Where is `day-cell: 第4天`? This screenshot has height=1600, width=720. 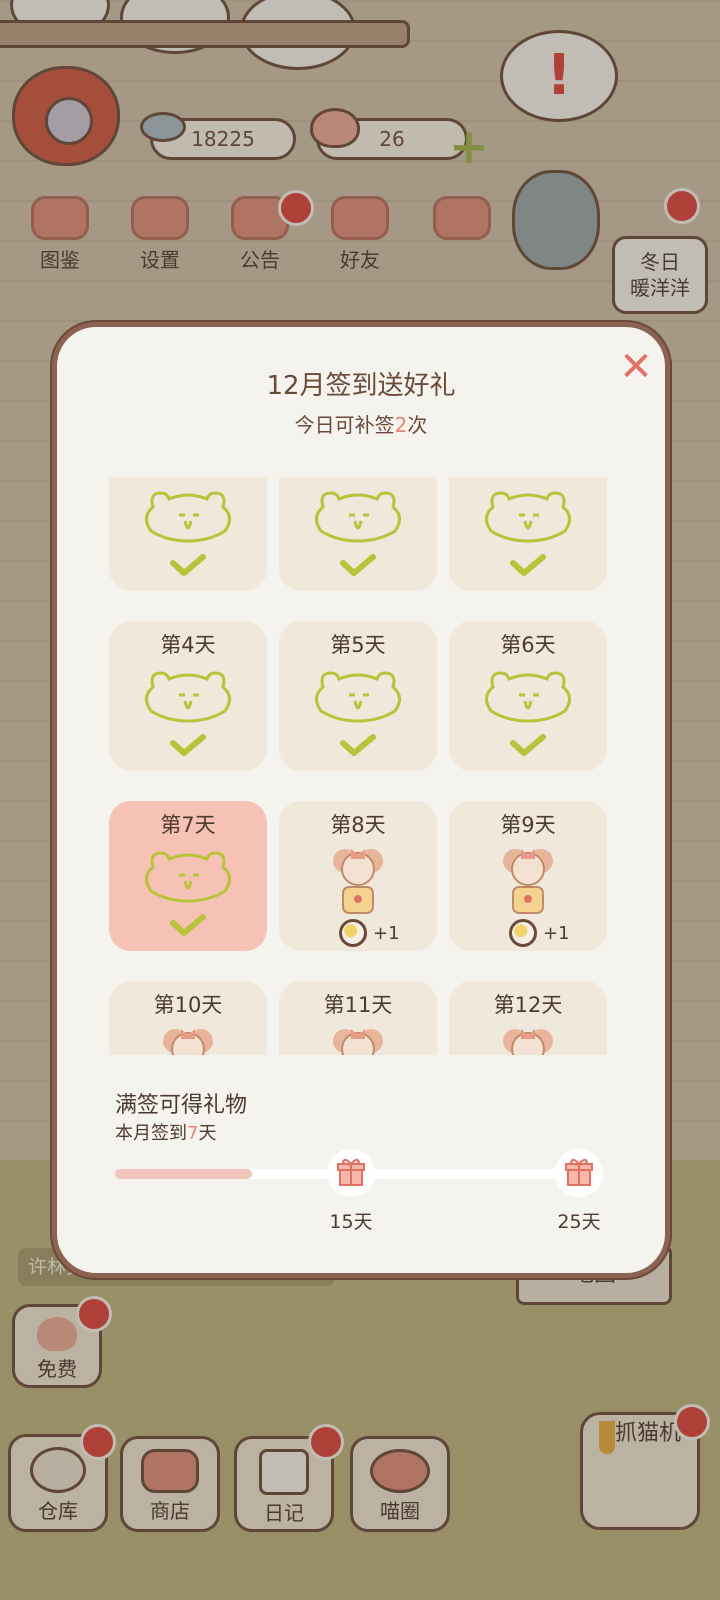 day-cell: 第4天 is located at coordinates (188, 696).